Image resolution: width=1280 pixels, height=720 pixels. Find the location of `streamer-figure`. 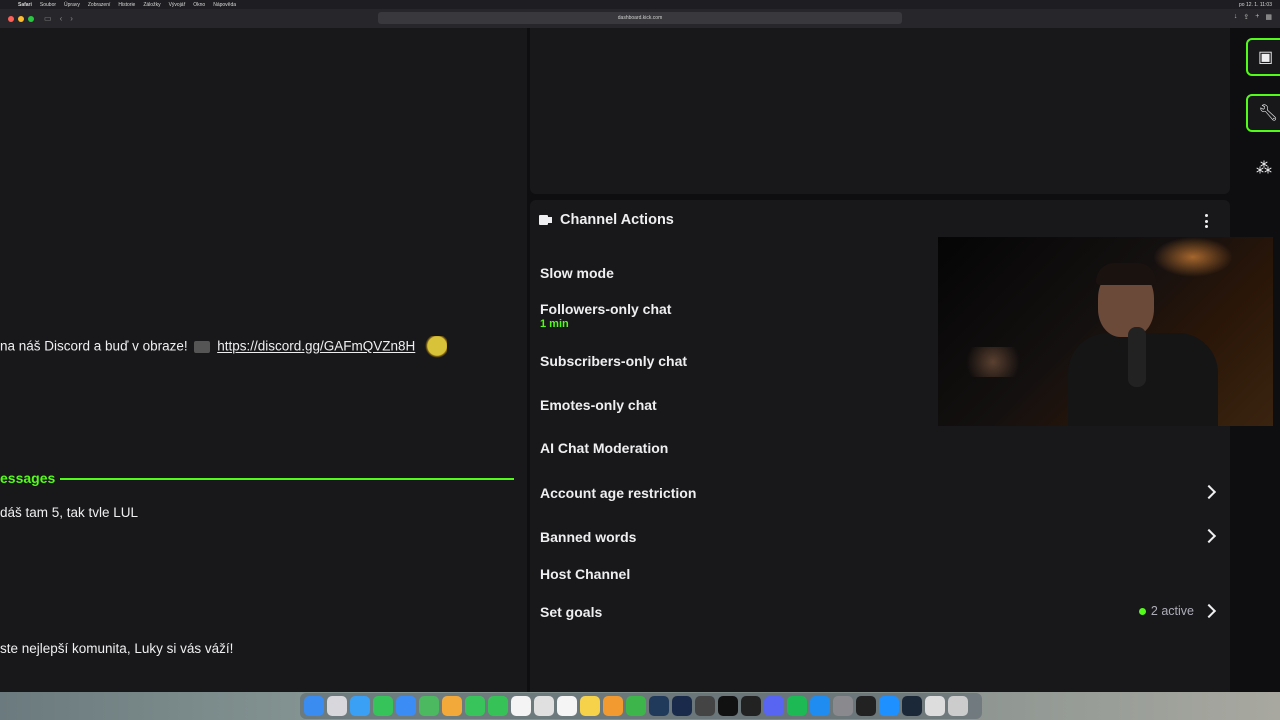

streamer-figure is located at coordinates (1143, 344).